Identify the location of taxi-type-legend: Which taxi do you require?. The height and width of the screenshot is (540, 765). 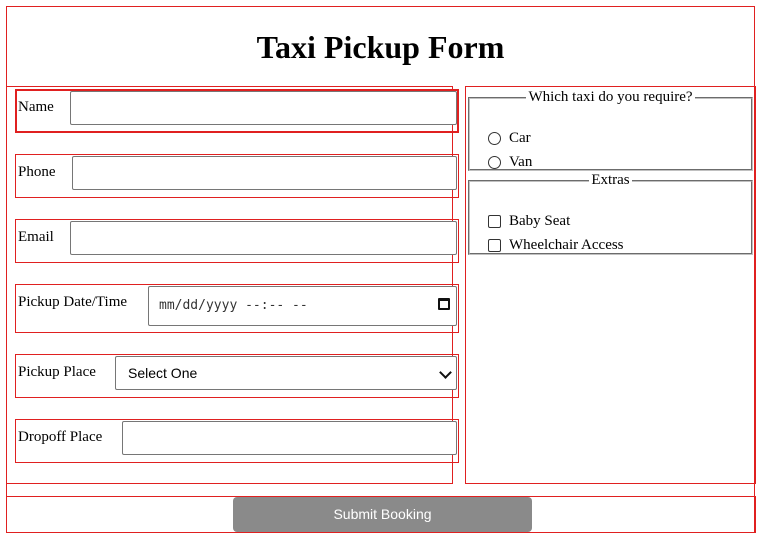
(610, 97).